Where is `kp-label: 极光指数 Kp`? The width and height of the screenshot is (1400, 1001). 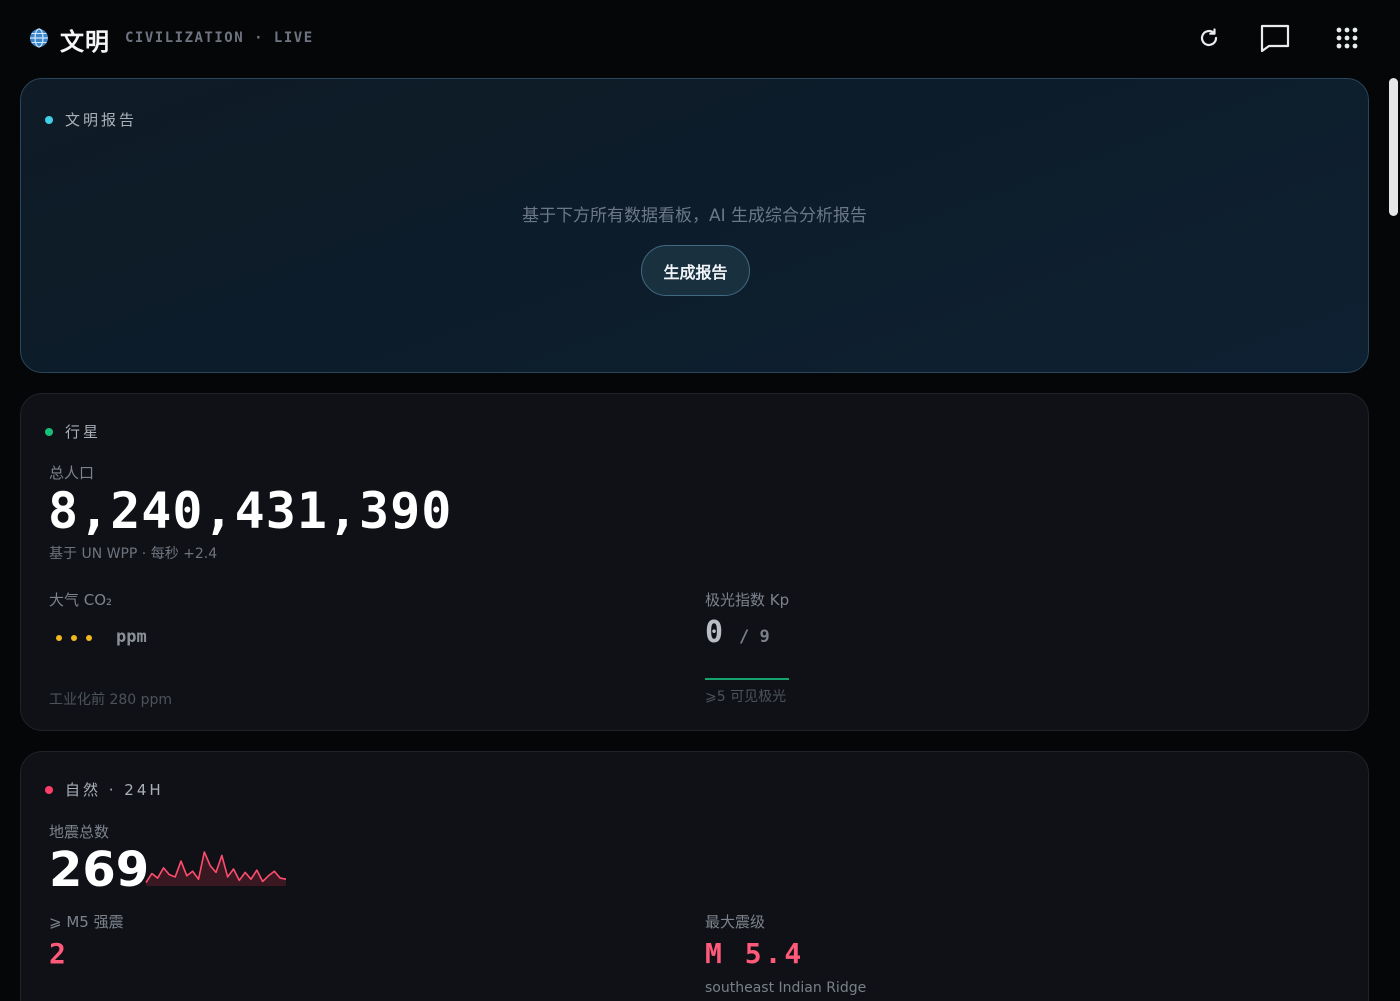
kp-label: 极光指数 Kp is located at coordinates (747, 600).